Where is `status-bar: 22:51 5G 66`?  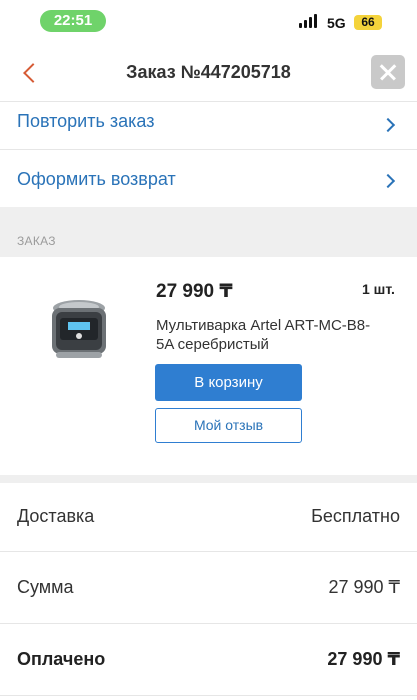
status-bar: 22:51 5G 66 is located at coordinates (208, 22).